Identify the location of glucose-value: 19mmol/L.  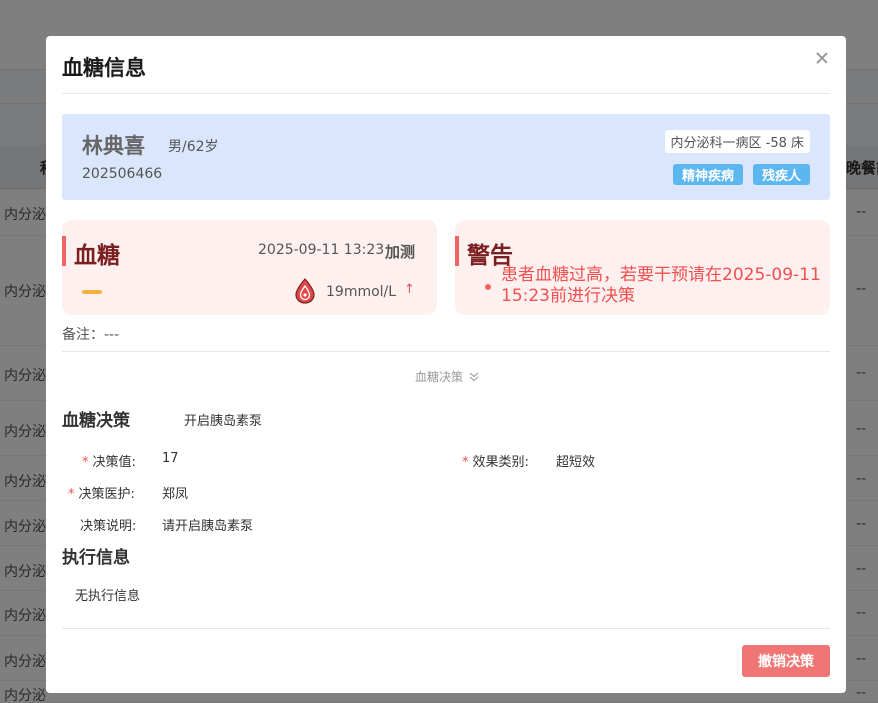
(361, 292).